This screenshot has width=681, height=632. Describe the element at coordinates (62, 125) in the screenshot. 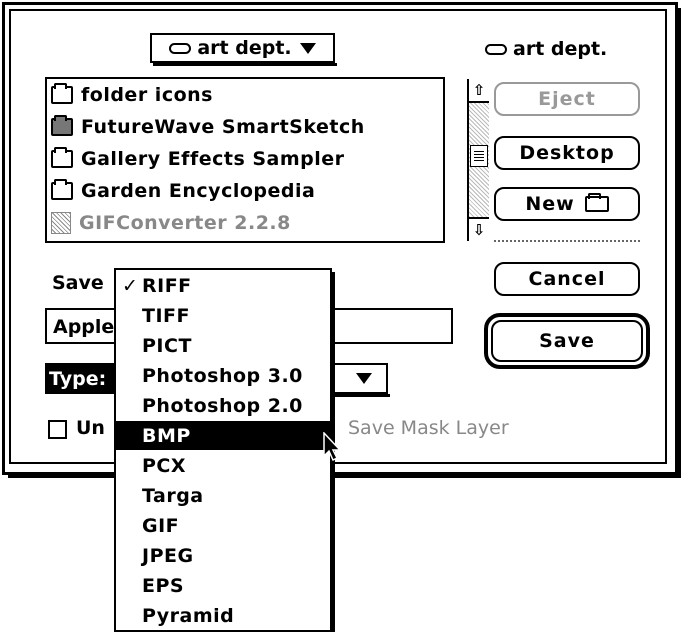

I see `folder-dark-icon` at that location.